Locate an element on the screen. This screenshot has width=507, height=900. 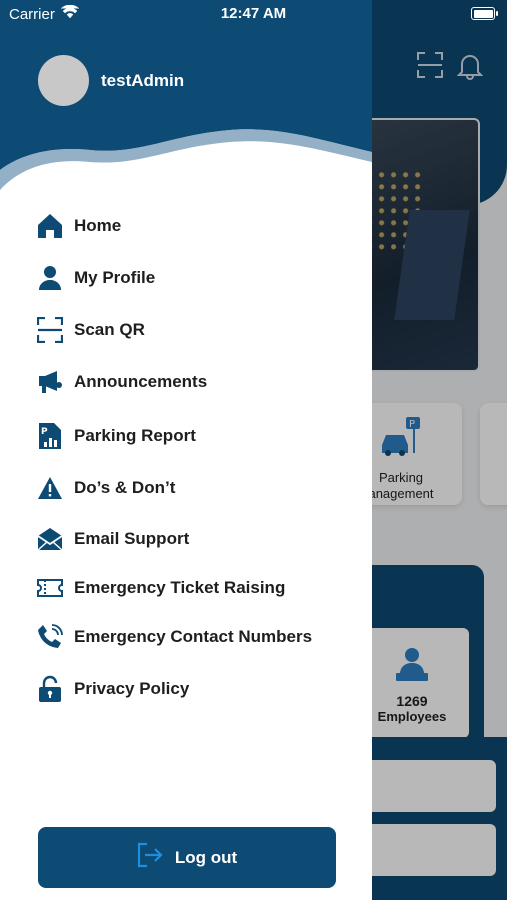
phone-icon is located at coordinates (50, 637).